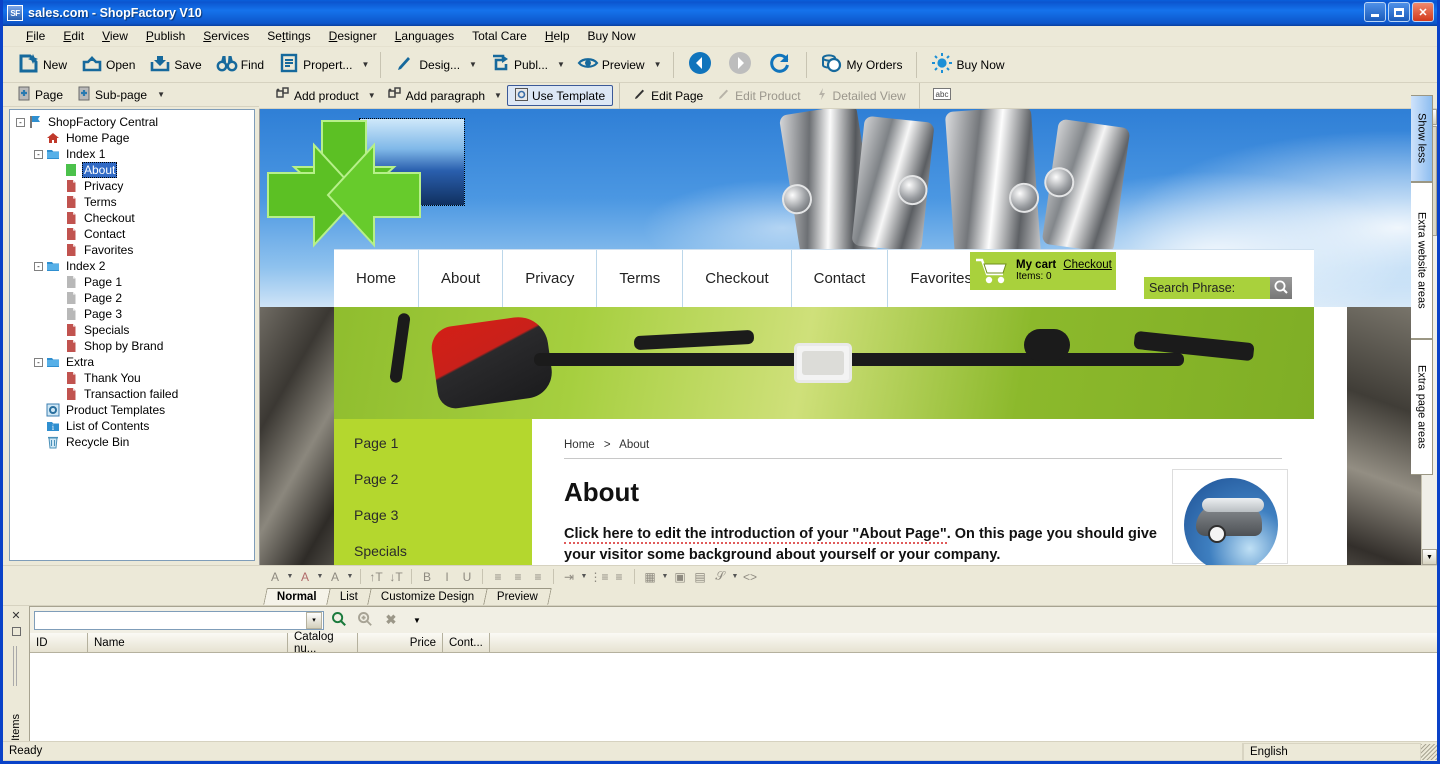  What do you see at coordinates (740, 65) in the screenshot?
I see `toolbar-forward-button` at bounding box center [740, 65].